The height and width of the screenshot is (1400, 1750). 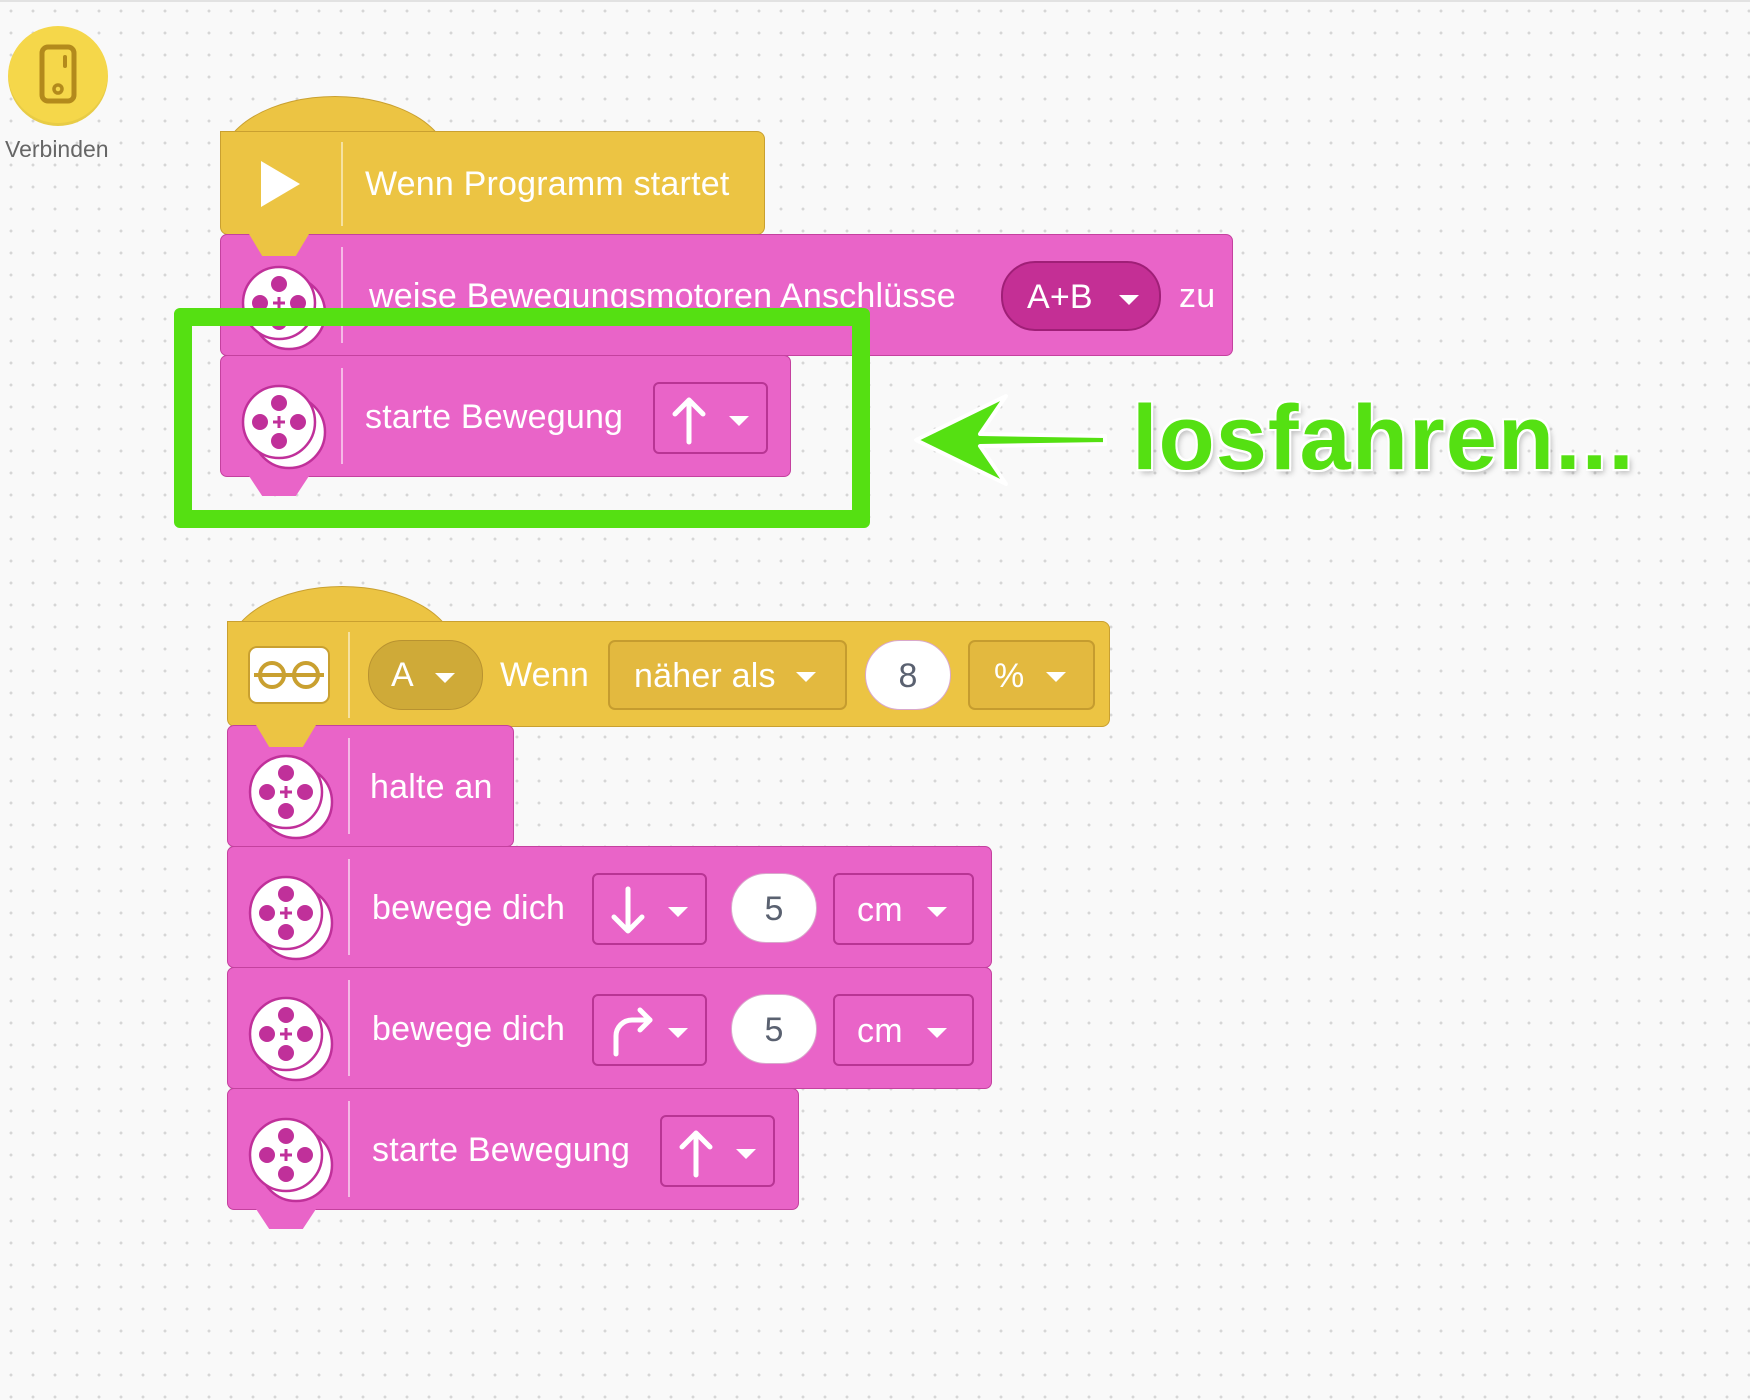 I want to click on stop-block: halte an, so click(x=370, y=786).